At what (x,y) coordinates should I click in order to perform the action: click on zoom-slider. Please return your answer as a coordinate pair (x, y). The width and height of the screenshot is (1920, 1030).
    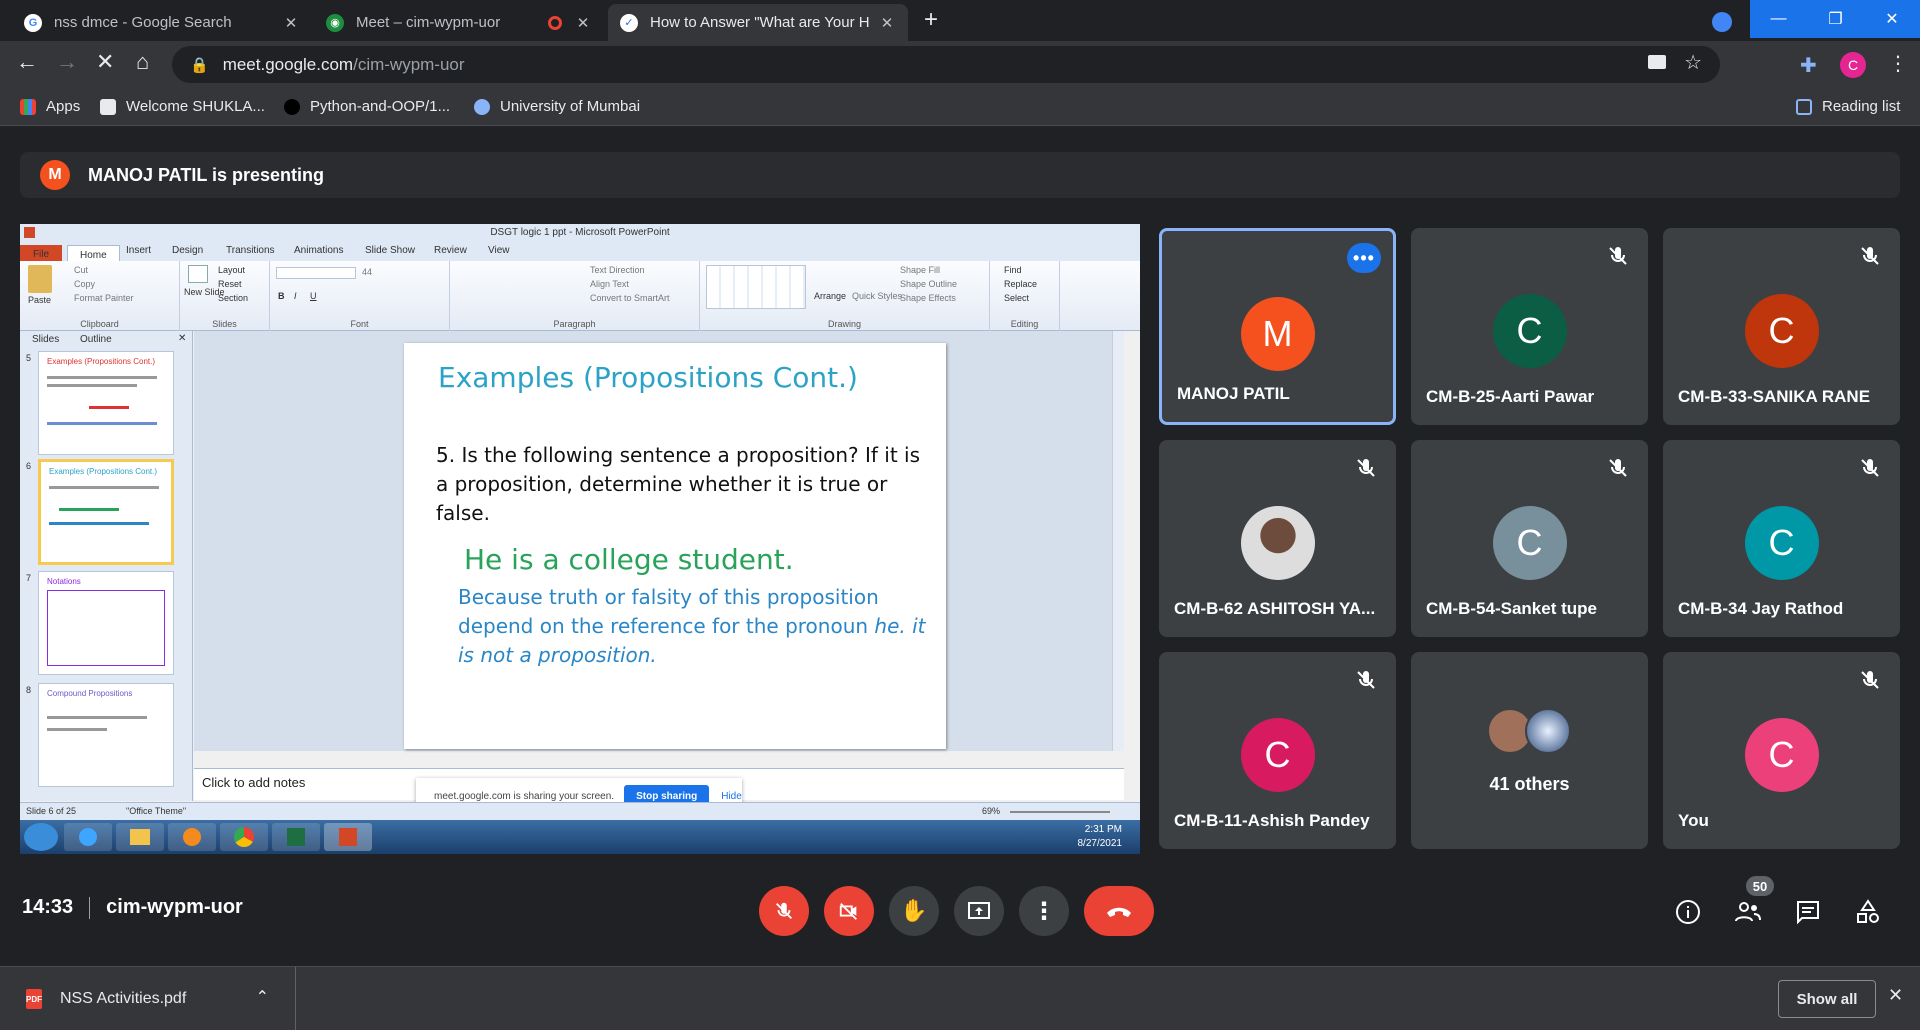
    Looking at the image, I should click on (1060, 812).